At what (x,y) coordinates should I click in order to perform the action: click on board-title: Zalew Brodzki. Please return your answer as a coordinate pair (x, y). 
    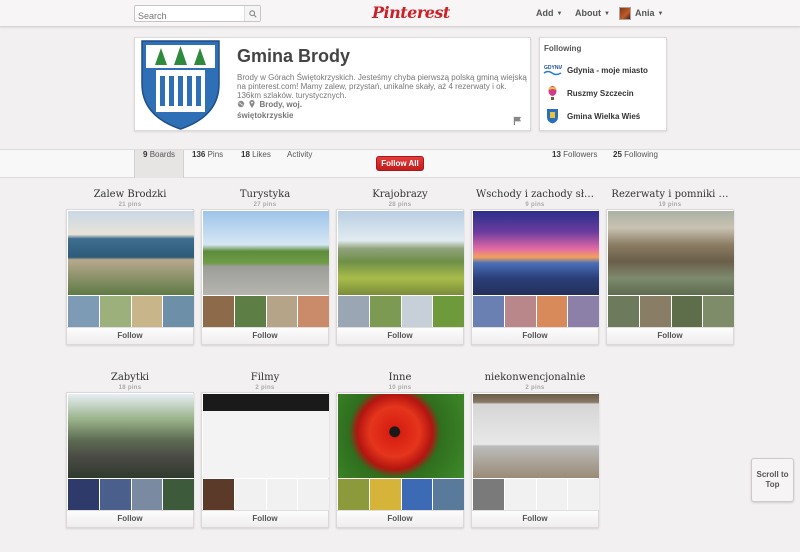
    Looking at the image, I should click on (130, 194).